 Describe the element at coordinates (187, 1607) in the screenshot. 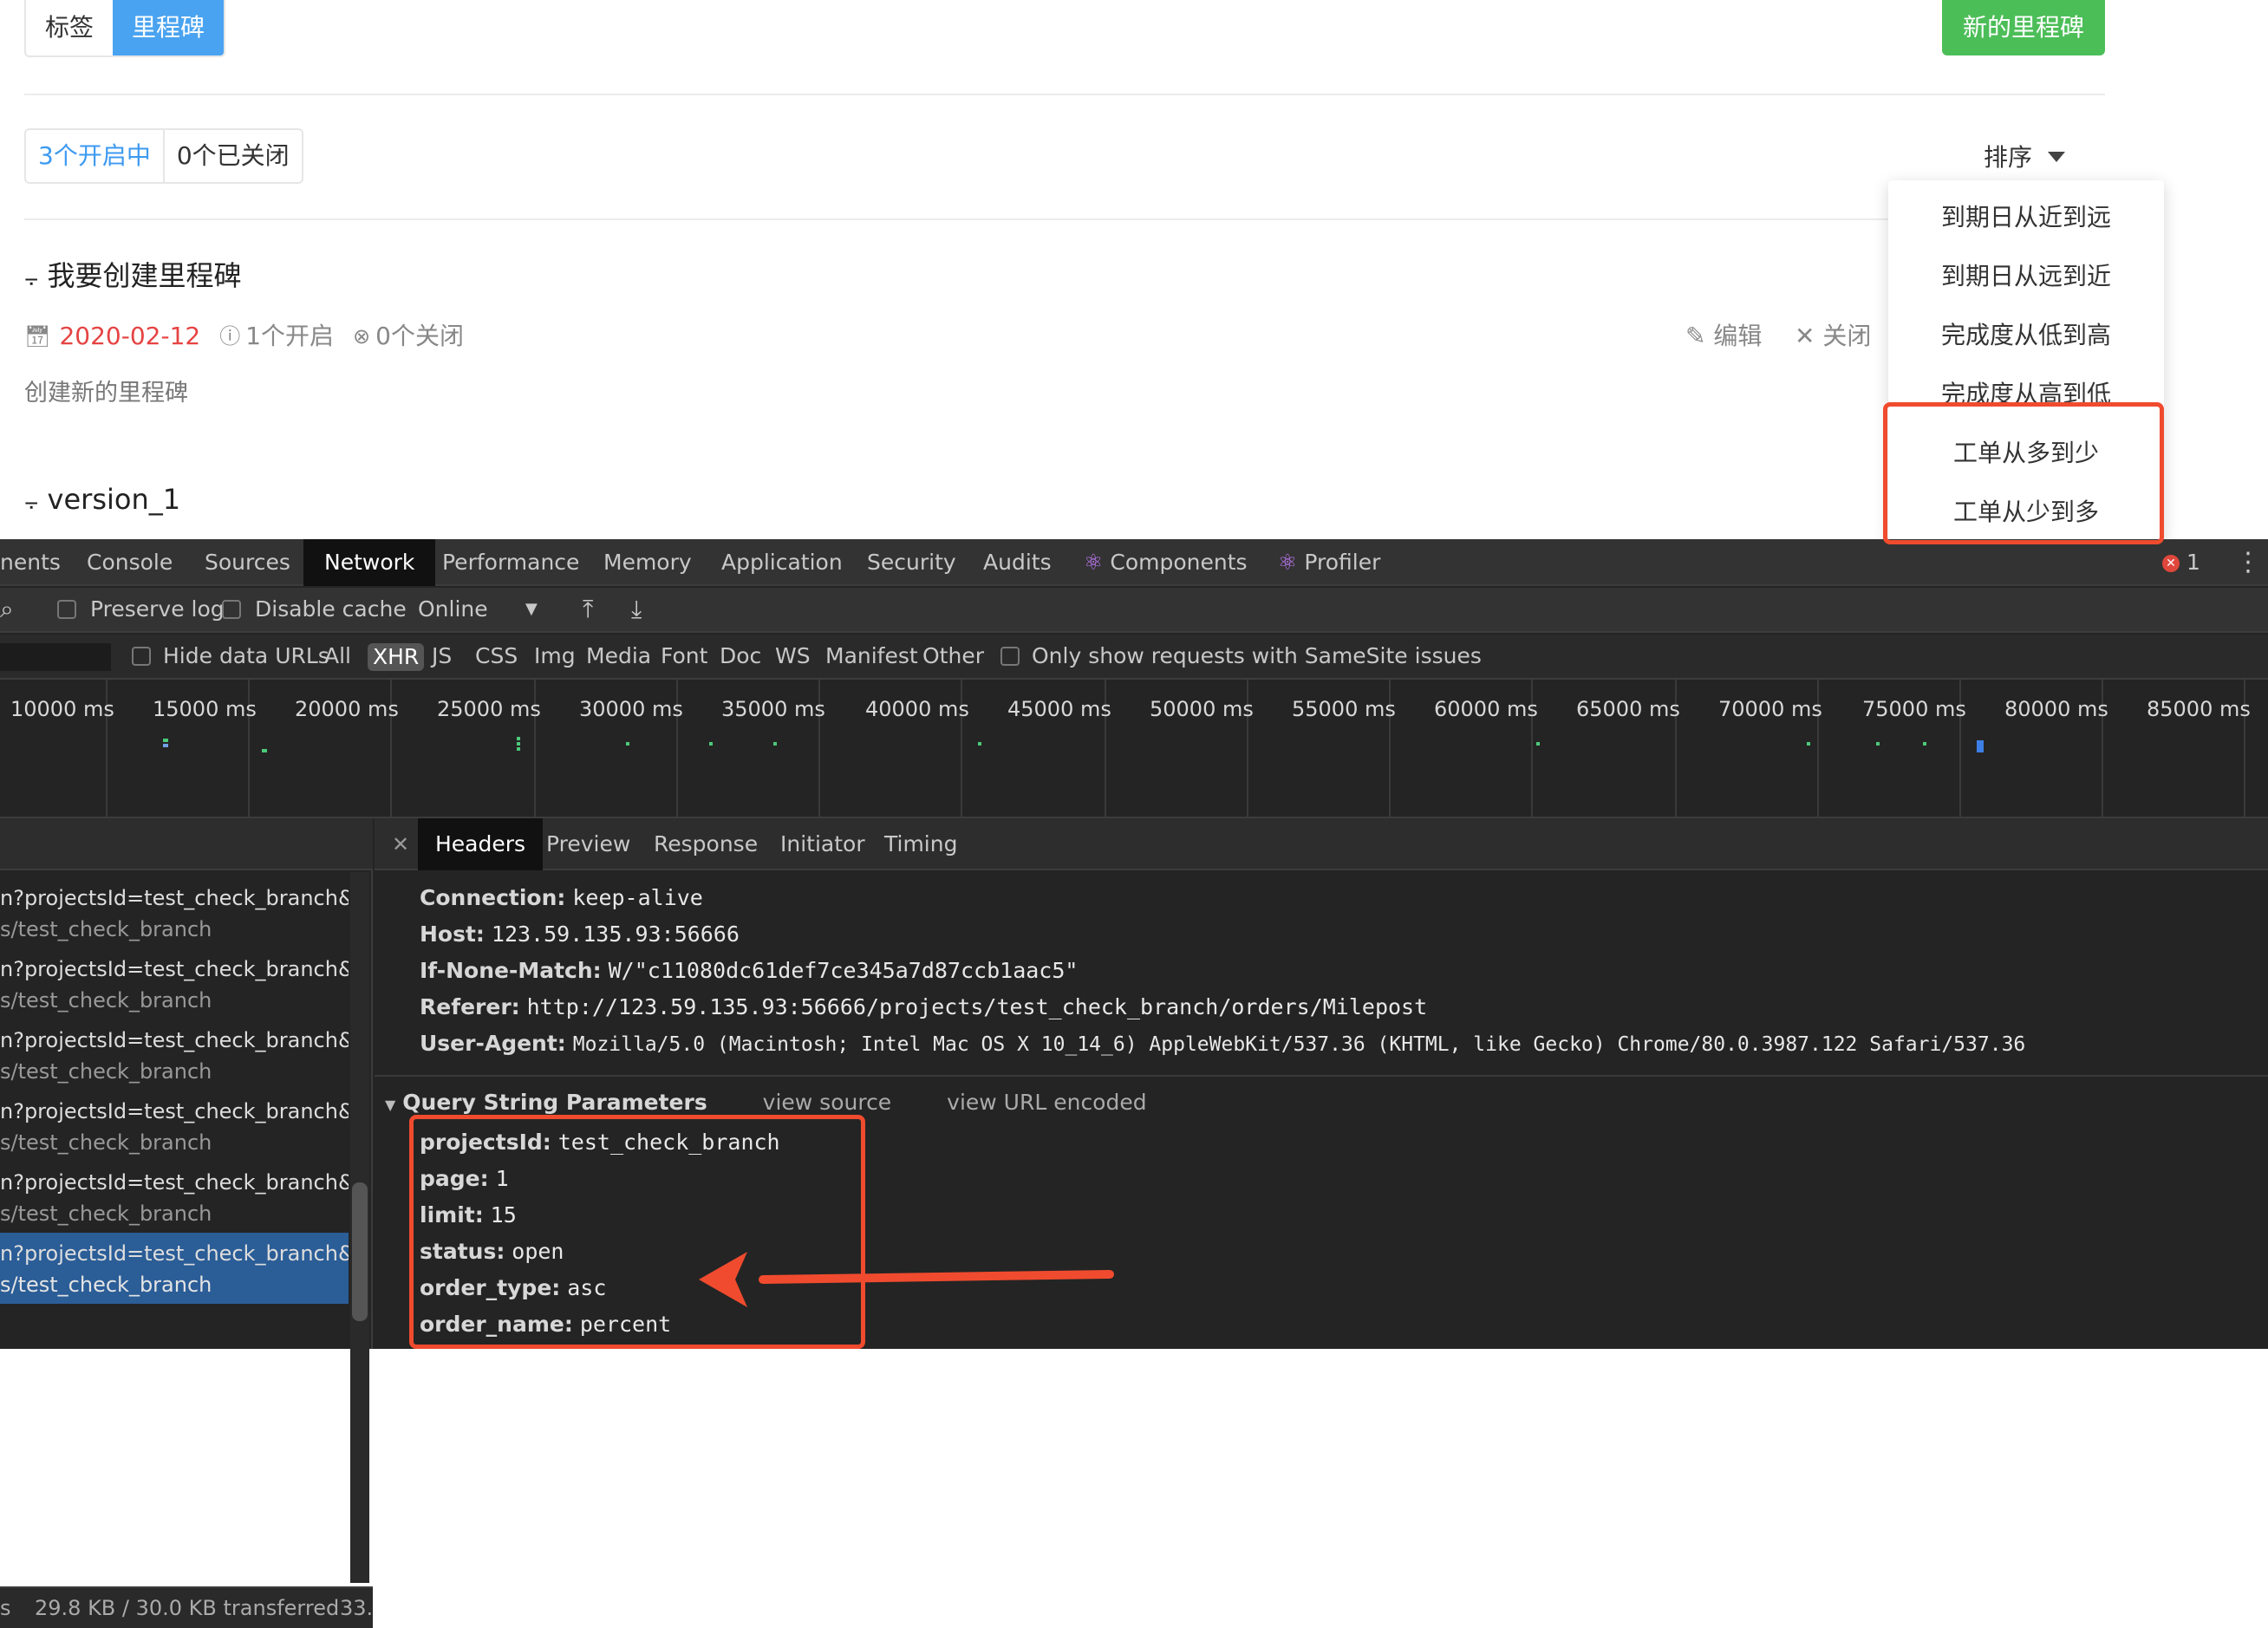

I see `network-summary: s 29.8 KB / 30.0 KB transferred 33.` at that location.